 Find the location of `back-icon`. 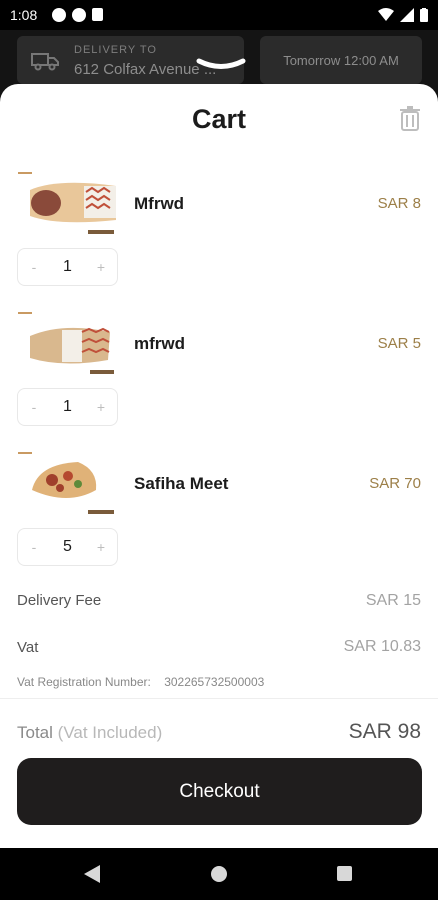

back-icon is located at coordinates (92, 874).